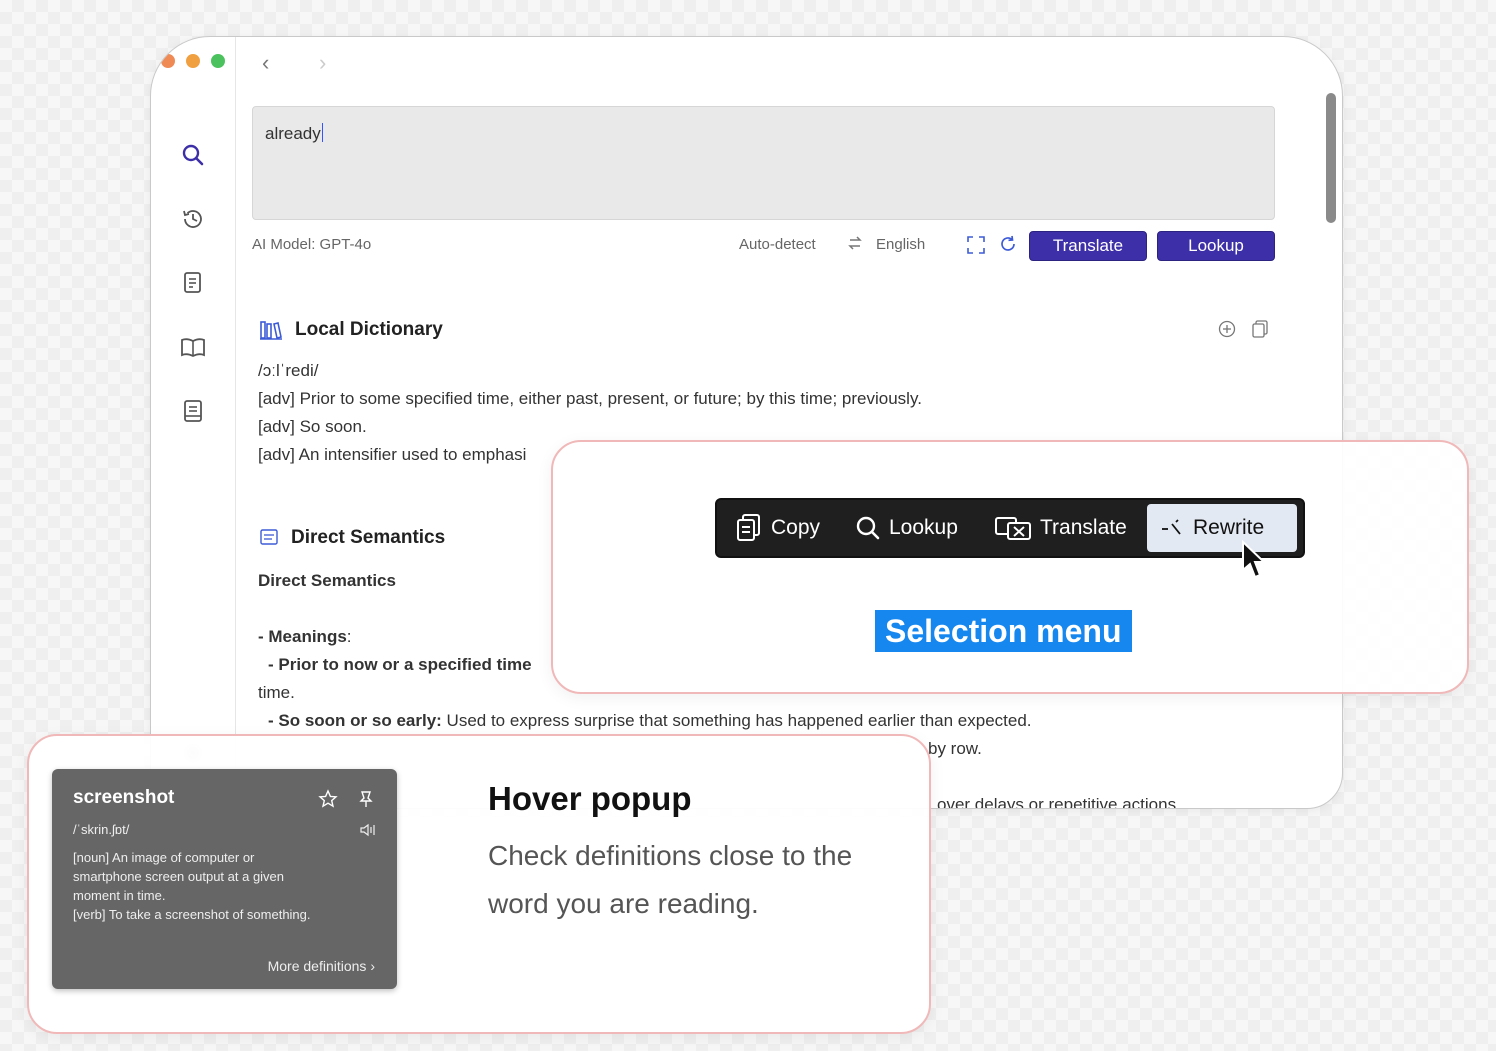  What do you see at coordinates (322, 63) in the screenshot?
I see `forward-button: ›` at bounding box center [322, 63].